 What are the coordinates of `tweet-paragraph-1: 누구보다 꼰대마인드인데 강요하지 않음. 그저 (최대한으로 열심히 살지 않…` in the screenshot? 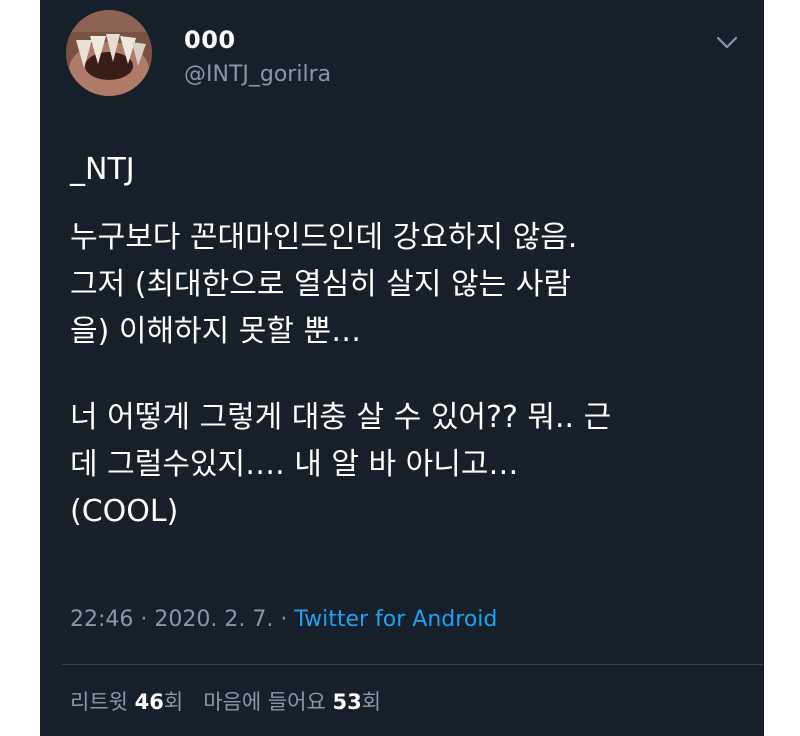 It's located at (323, 284).